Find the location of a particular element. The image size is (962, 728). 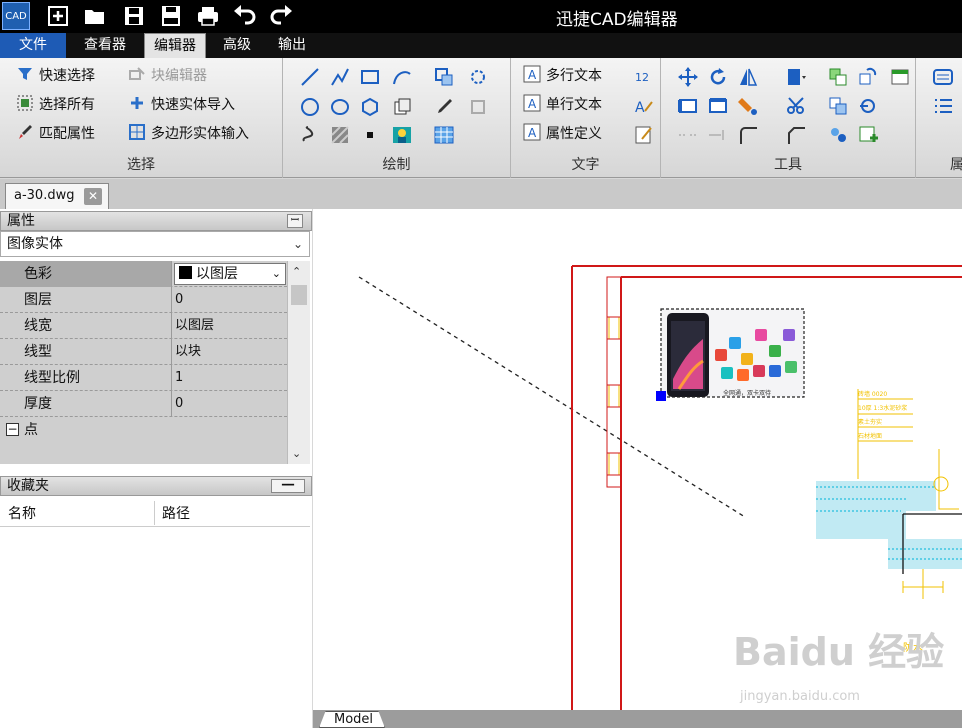

property-row-thickness: 厚度 0 is located at coordinates (143, 404).